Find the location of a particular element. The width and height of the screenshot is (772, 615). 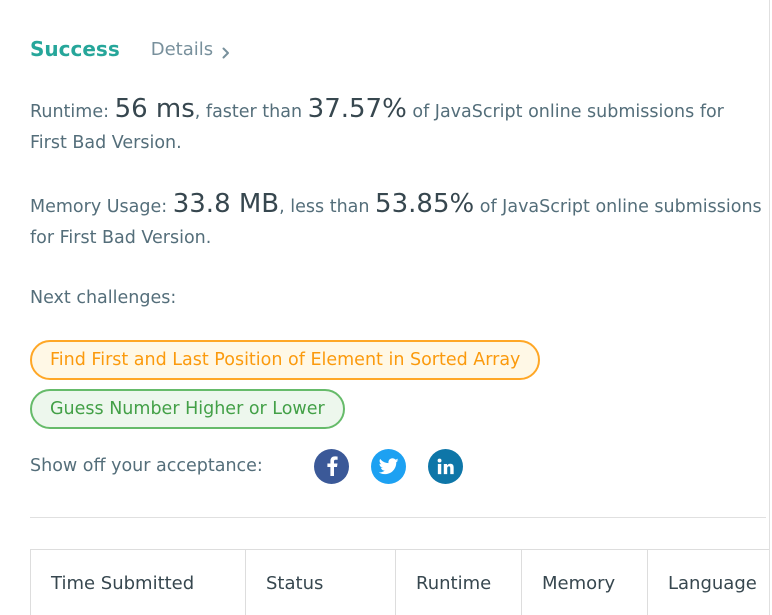

facebook-icon is located at coordinates (331, 466).